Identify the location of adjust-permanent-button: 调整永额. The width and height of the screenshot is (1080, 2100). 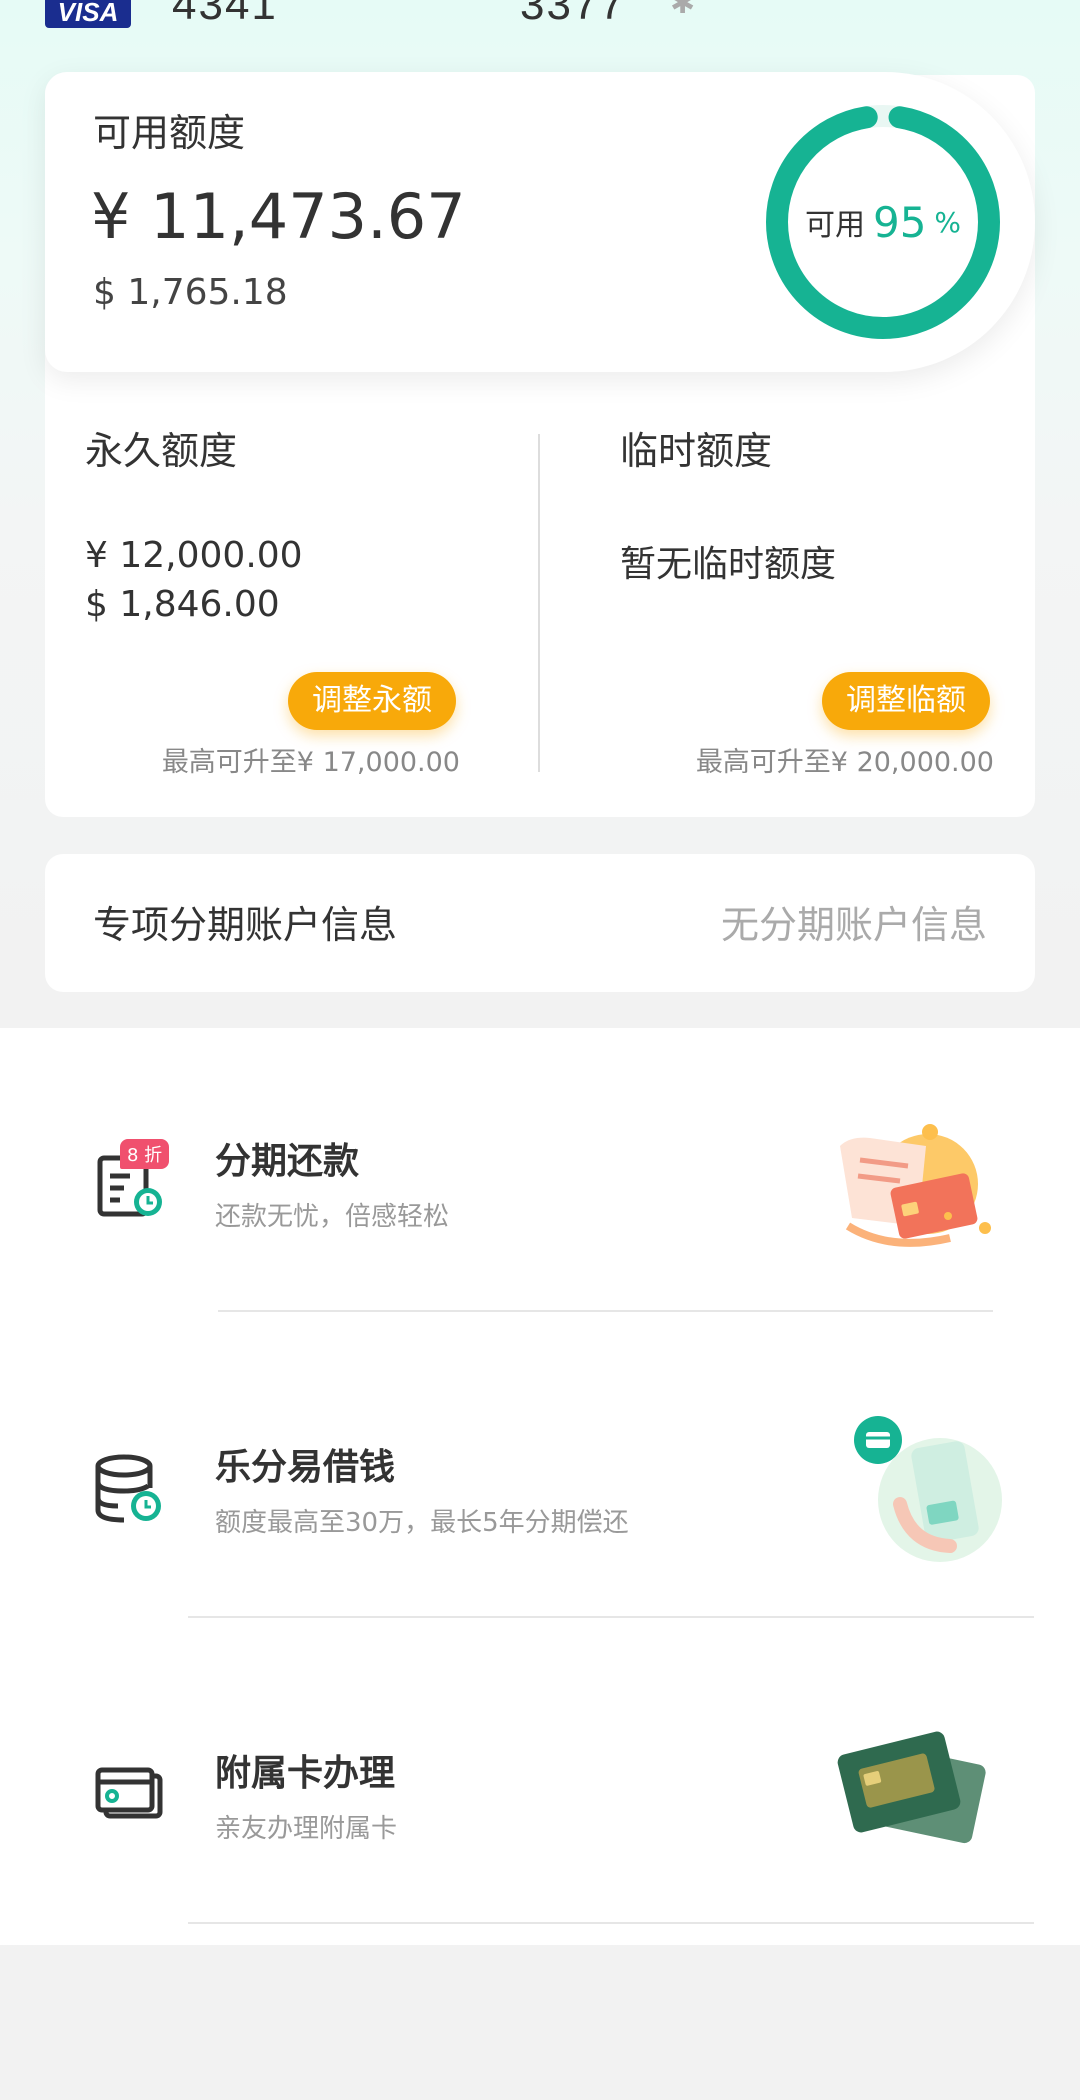
(372, 701).